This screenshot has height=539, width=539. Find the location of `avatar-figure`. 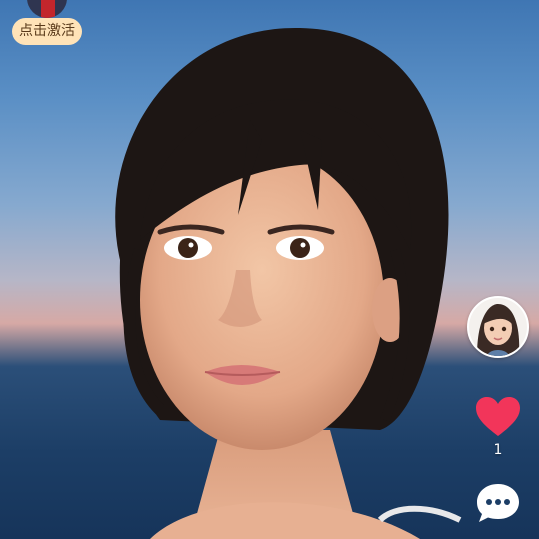

avatar-figure is located at coordinates (48, 9).